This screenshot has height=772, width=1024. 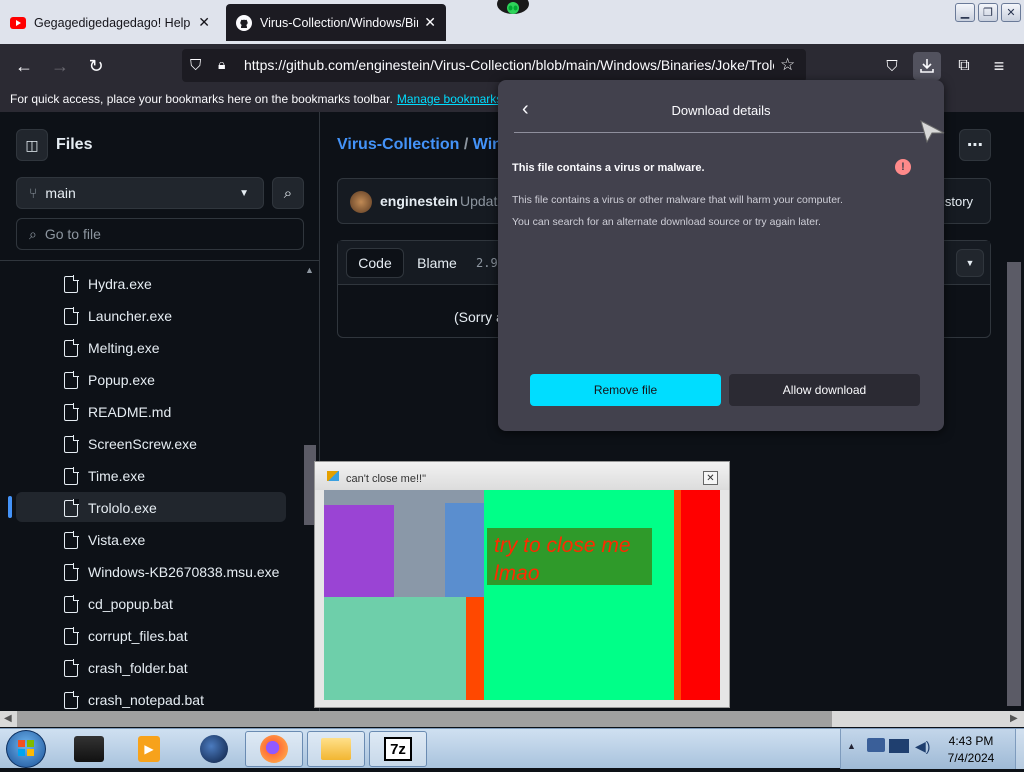 What do you see at coordinates (899, 746) in the screenshot?
I see `display-icon` at bounding box center [899, 746].